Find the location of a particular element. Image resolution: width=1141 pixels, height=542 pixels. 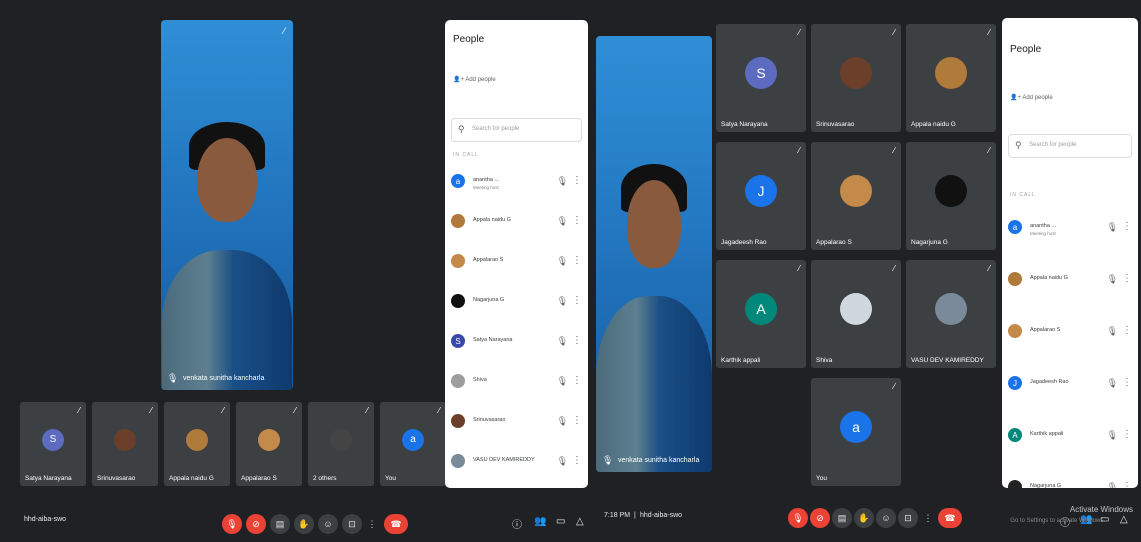

participant-tile: Nagarjuna G ⁄ is located at coordinates (951, 196).